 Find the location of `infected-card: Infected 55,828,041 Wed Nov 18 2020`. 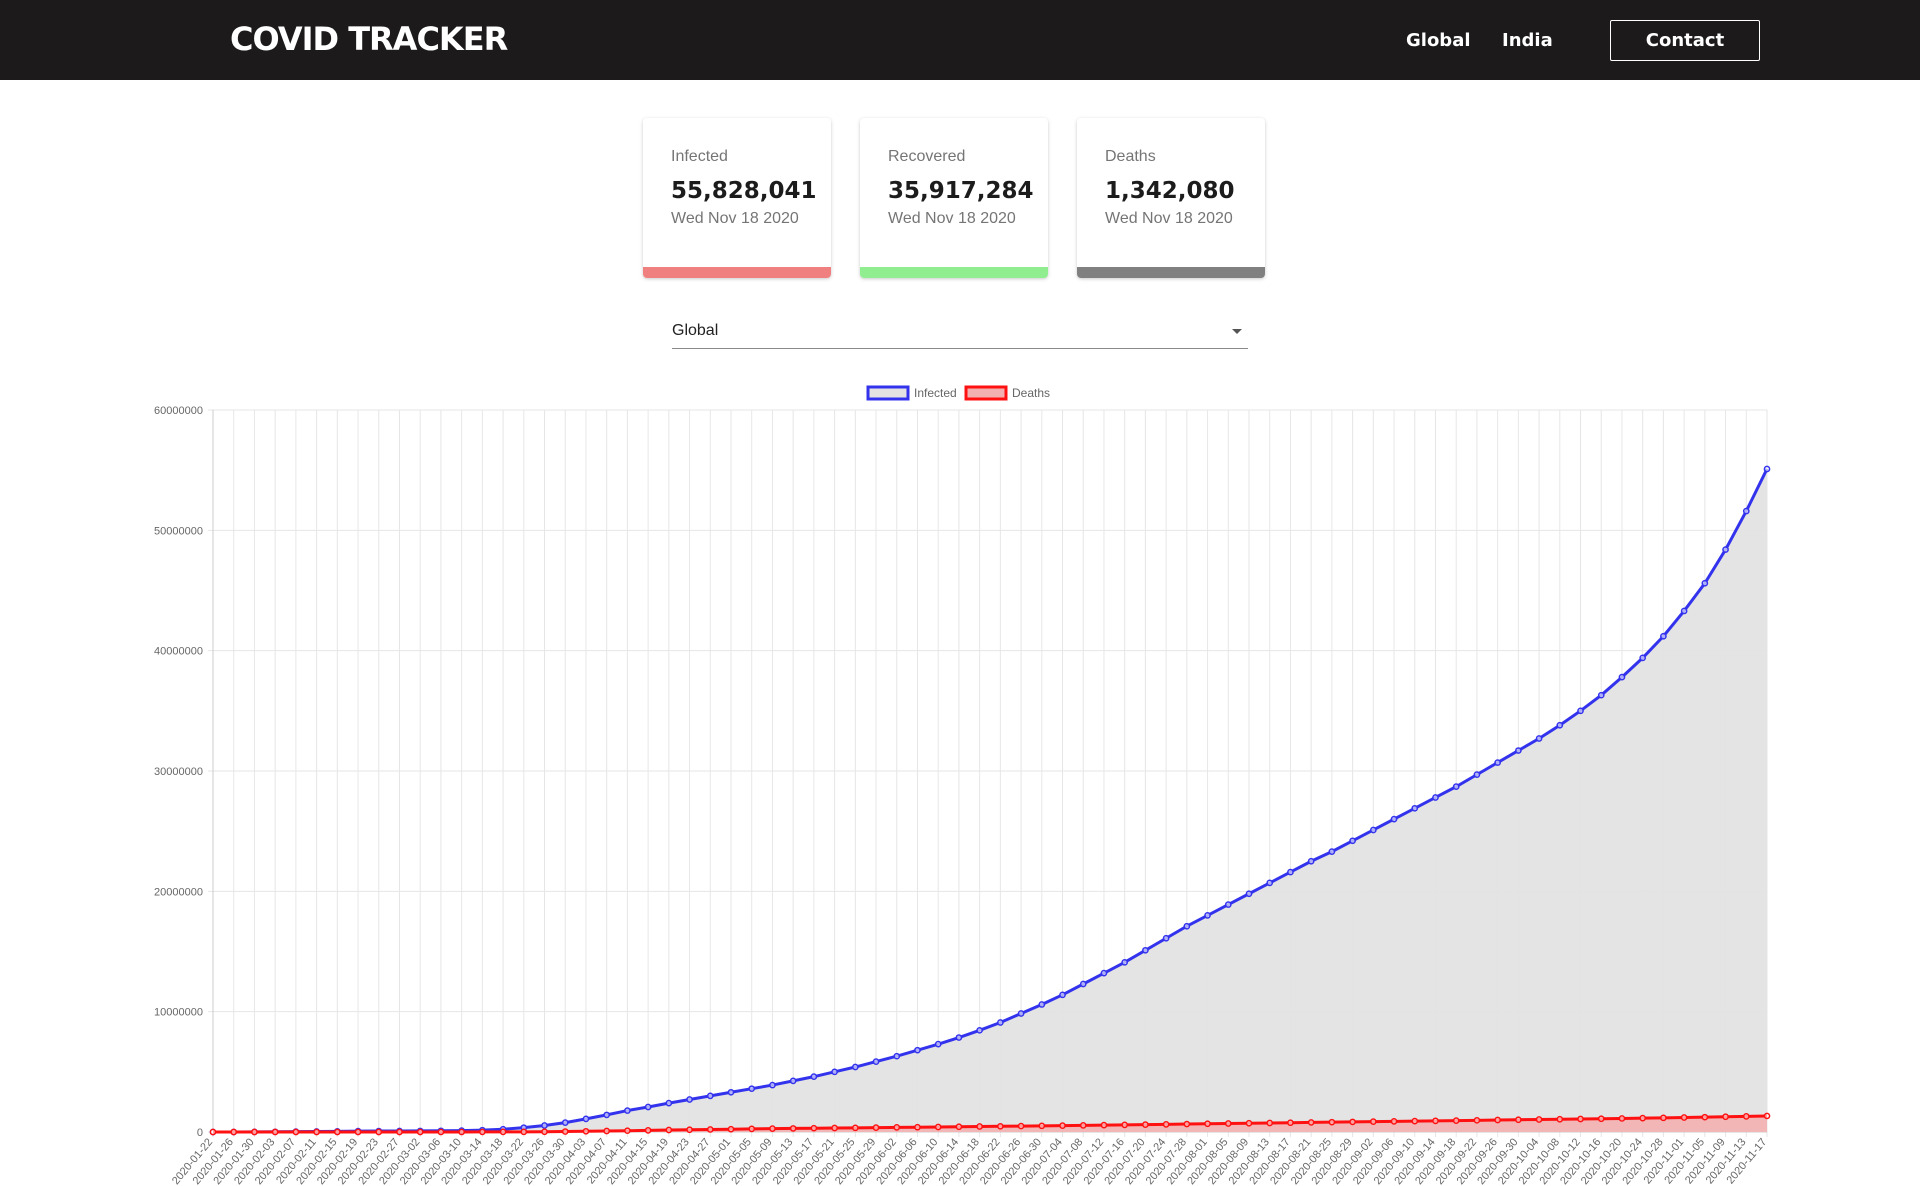

infected-card: Infected 55,828,041 Wed Nov 18 2020 is located at coordinates (737, 198).